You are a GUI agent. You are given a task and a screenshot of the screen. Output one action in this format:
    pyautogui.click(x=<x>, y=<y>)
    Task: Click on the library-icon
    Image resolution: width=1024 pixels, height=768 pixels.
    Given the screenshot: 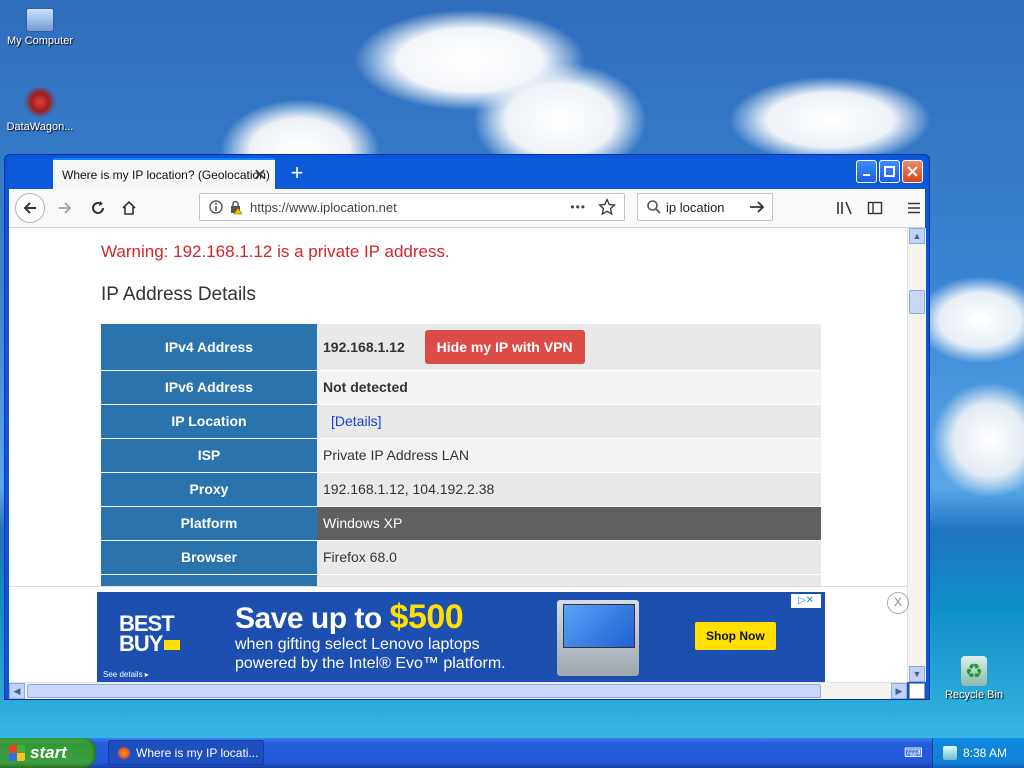 What is the action you would take?
    pyautogui.click(x=844, y=208)
    